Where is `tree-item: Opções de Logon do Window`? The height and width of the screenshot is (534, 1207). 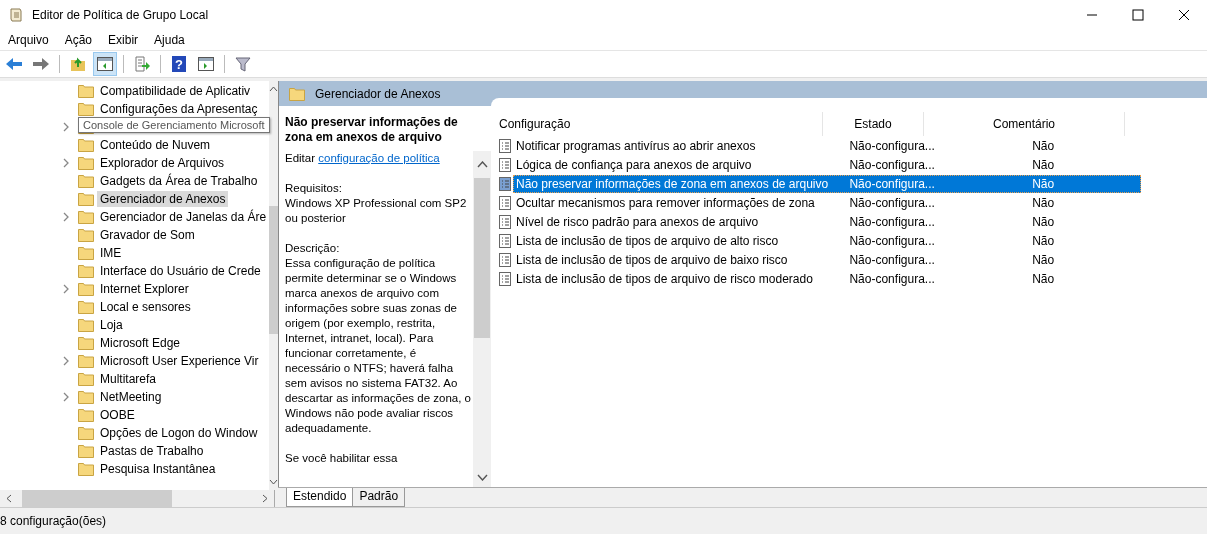
tree-item: Opções de Logon do Window is located at coordinates (179, 433).